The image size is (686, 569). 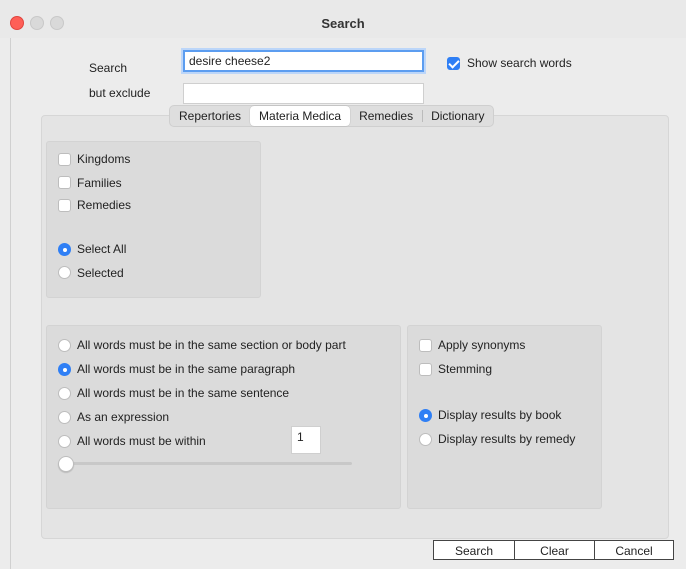 What do you see at coordinates (634, 550) in the screenshot?
I see `cancel-button: Cancel` at bounding box center [634, 550].